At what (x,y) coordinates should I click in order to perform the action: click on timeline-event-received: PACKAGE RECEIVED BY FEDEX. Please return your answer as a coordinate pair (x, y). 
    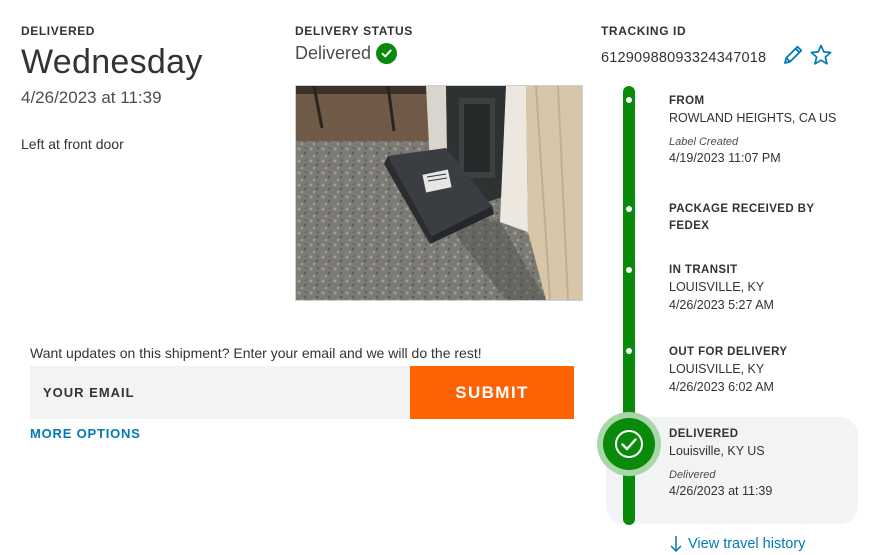
    Looking at the image, I should click on (741, 218).